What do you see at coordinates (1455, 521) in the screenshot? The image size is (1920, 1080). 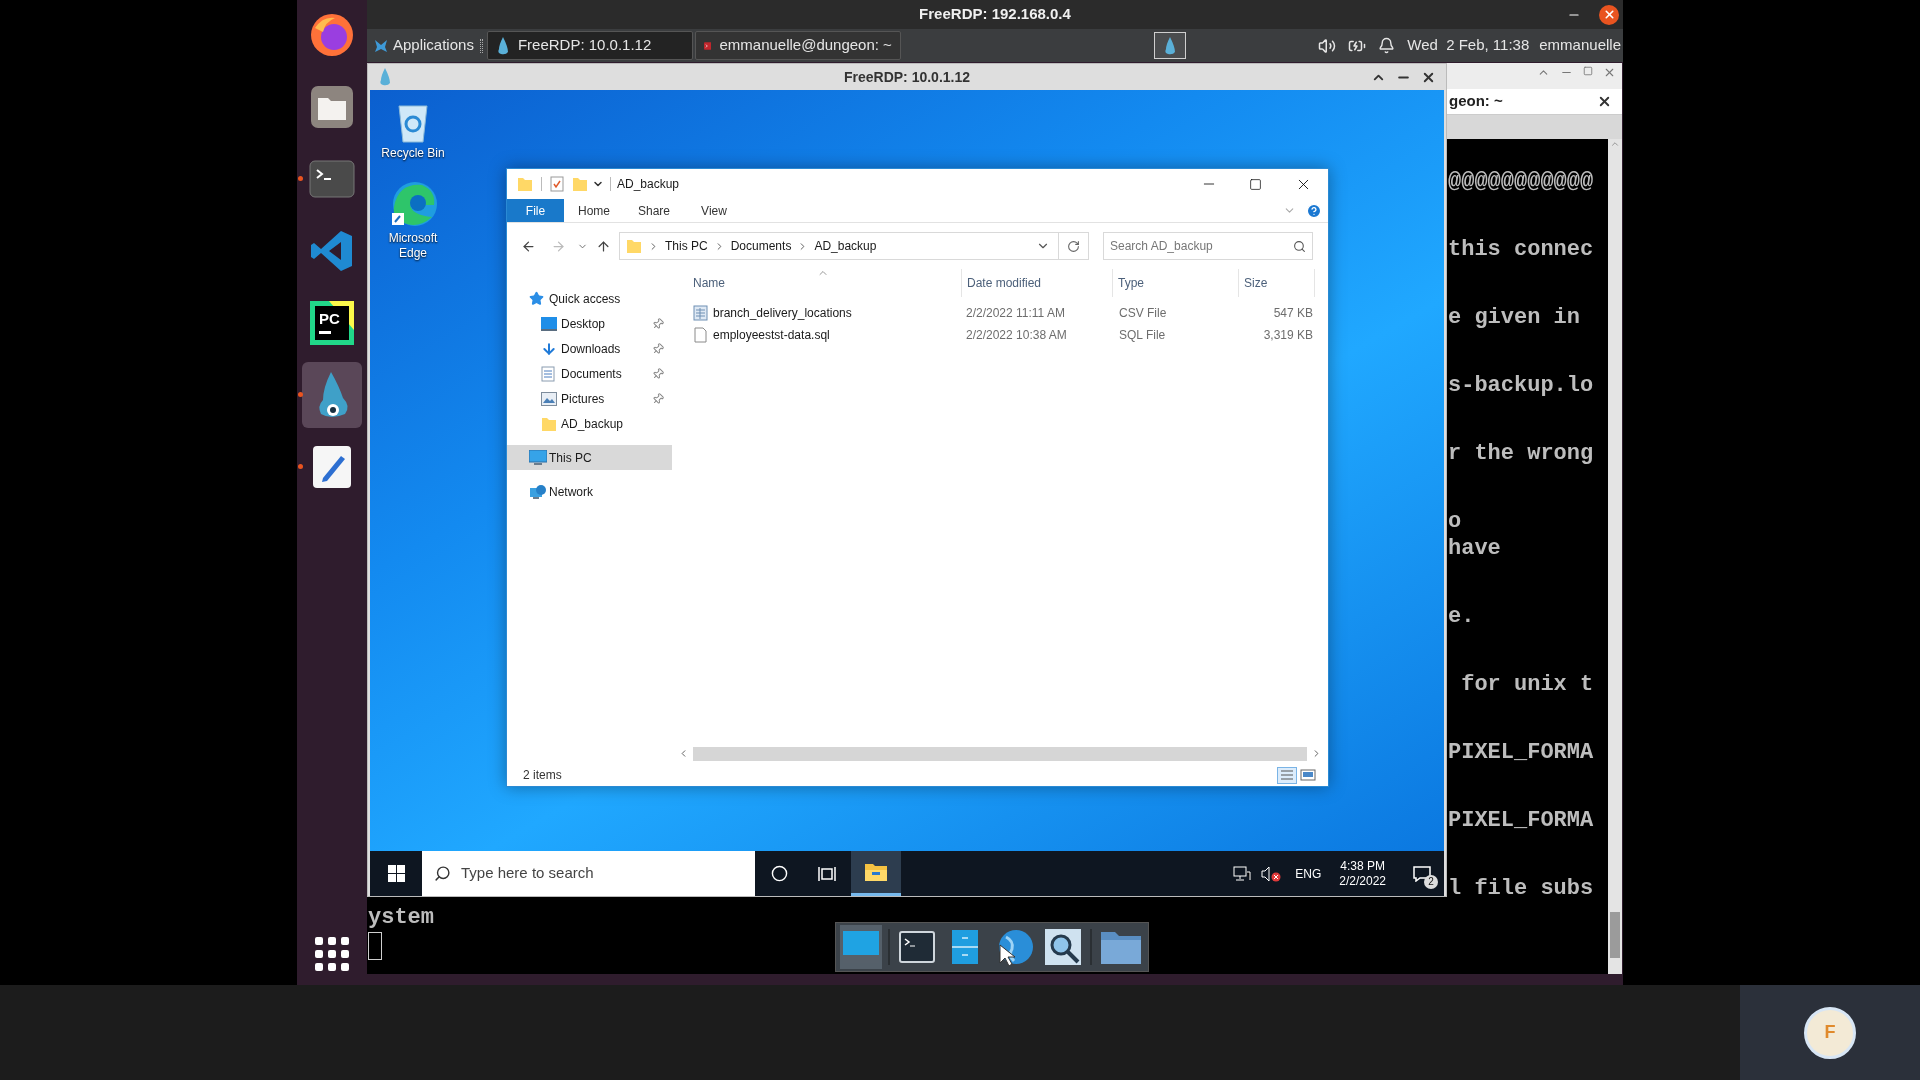 I see `terminal-line: o` at bounding box center [1455, 521].